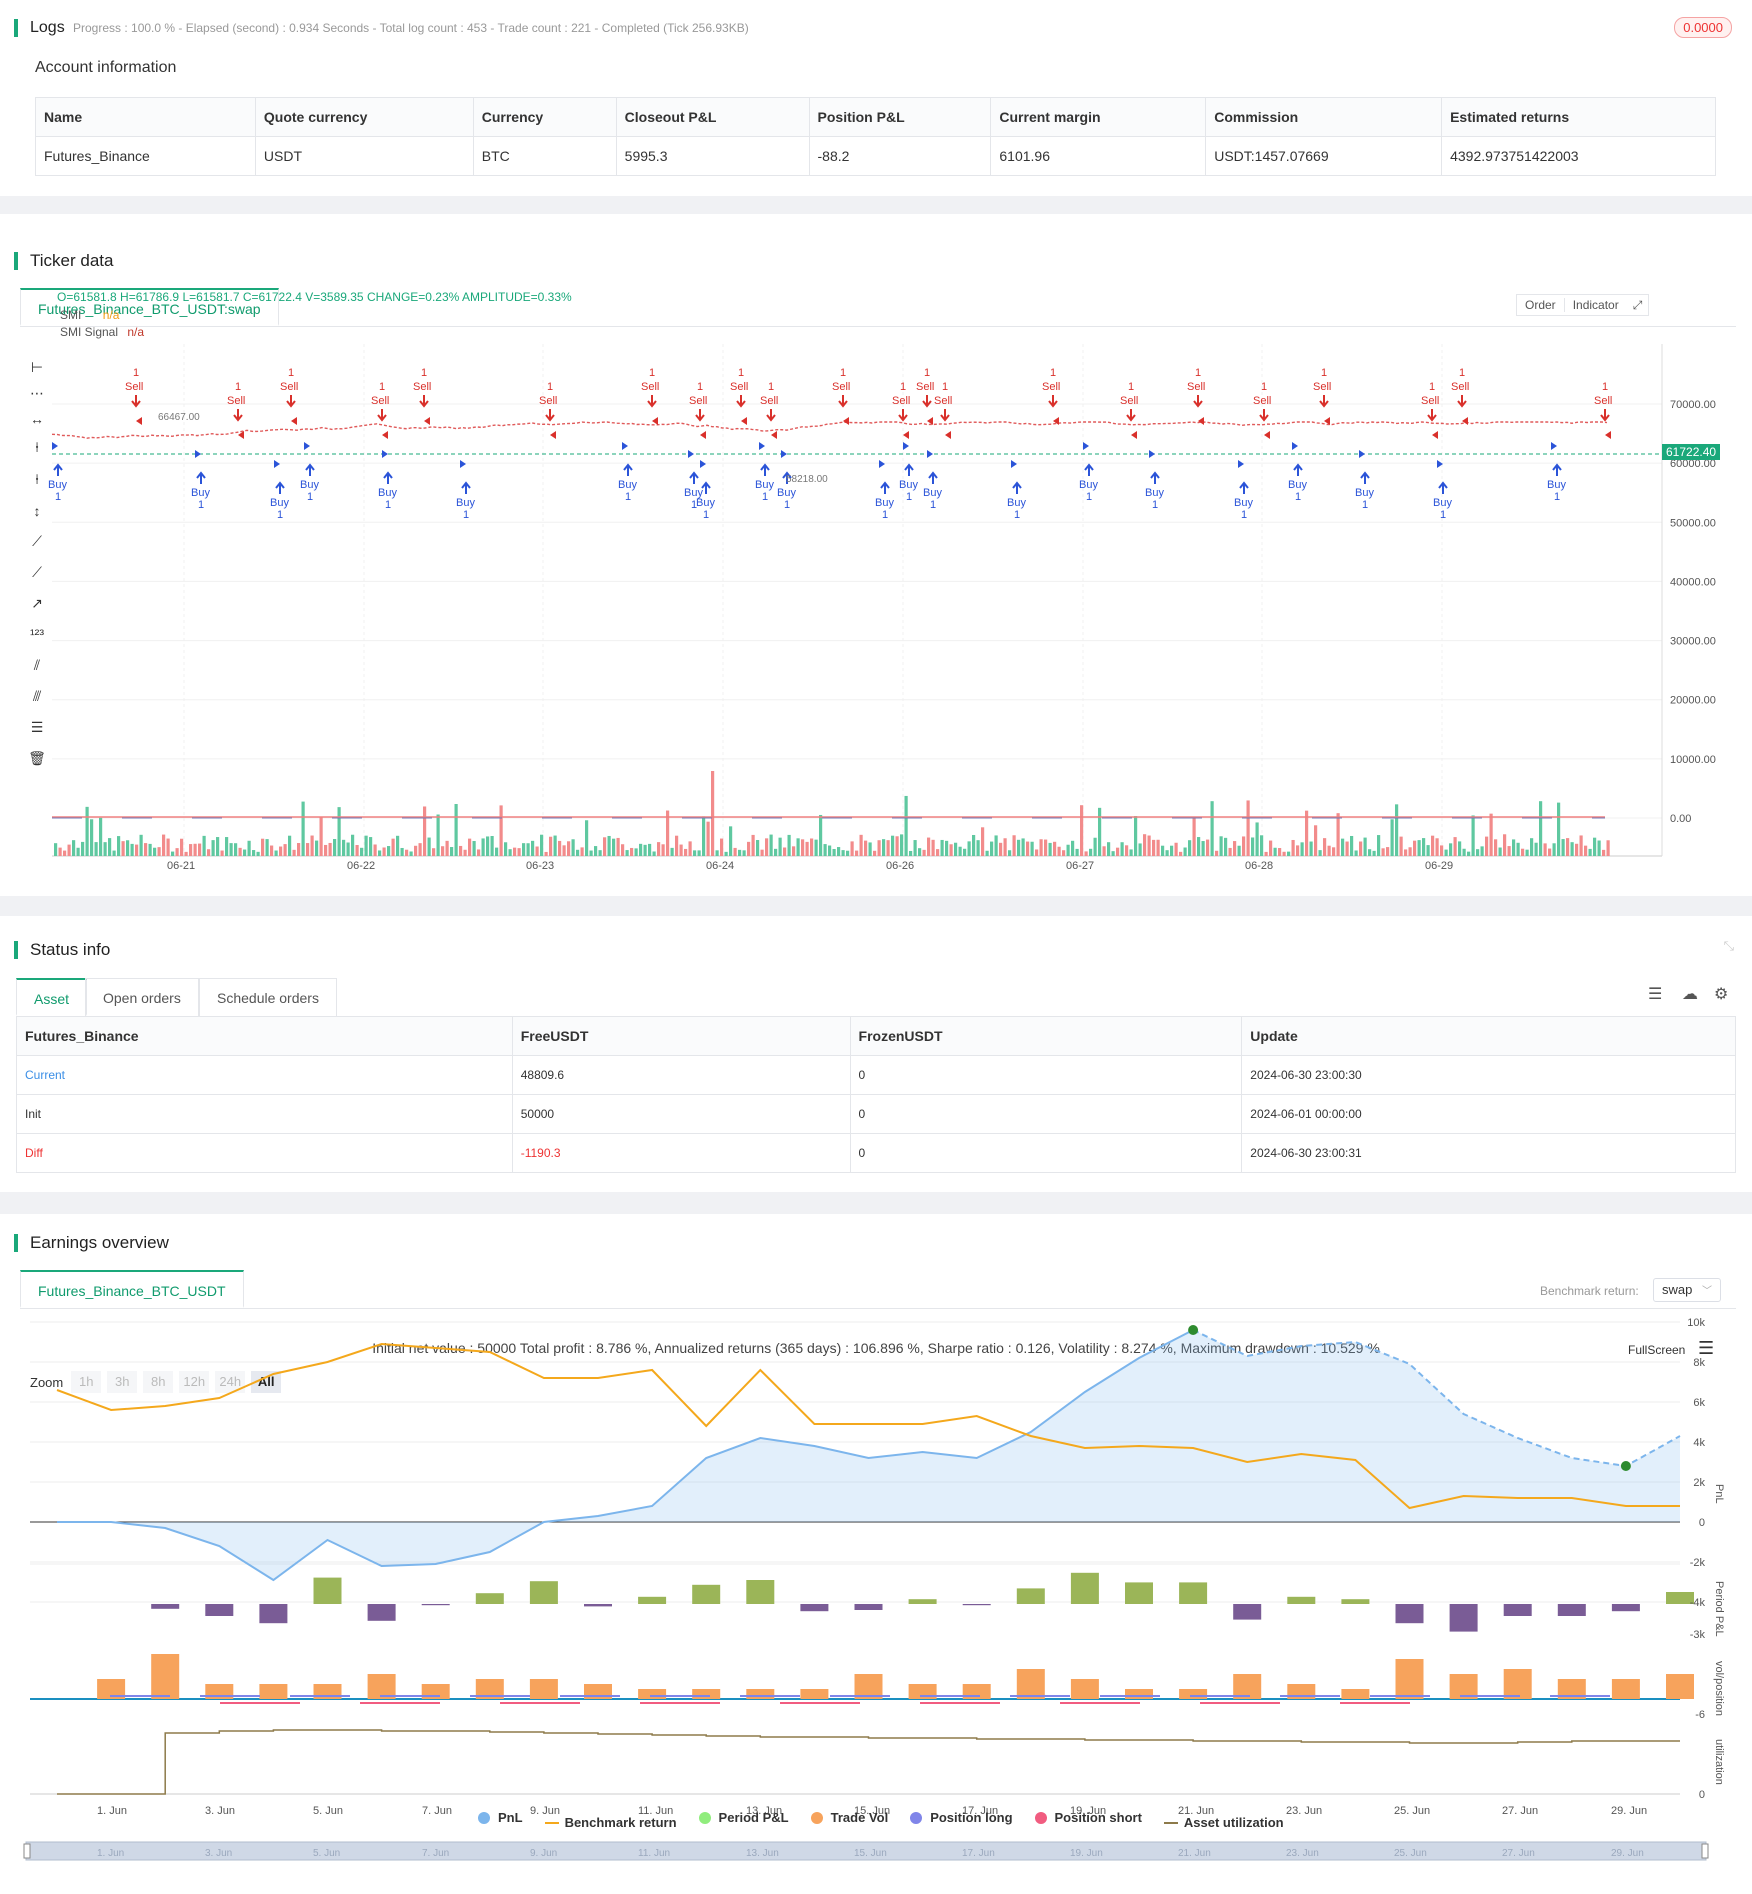 The height and width of the screenshot is (1894, 1752). Describe the element at coordinates (900, 117) in the screenshot. I see `table-header: Position P&L` at that location.